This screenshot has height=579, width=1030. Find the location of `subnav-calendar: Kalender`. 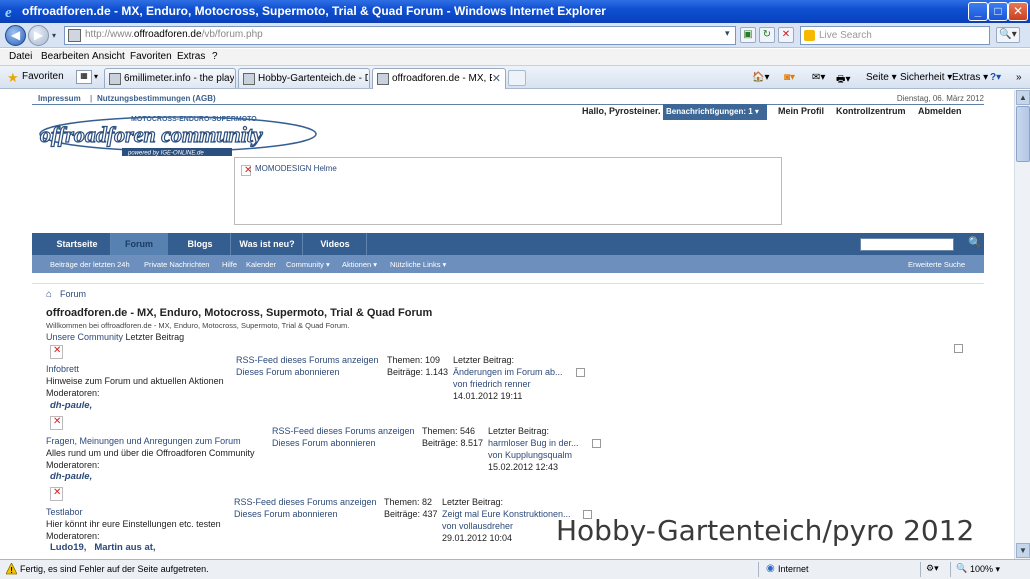

subnav-calendar: Kalender is located at coordinates (261, 264).